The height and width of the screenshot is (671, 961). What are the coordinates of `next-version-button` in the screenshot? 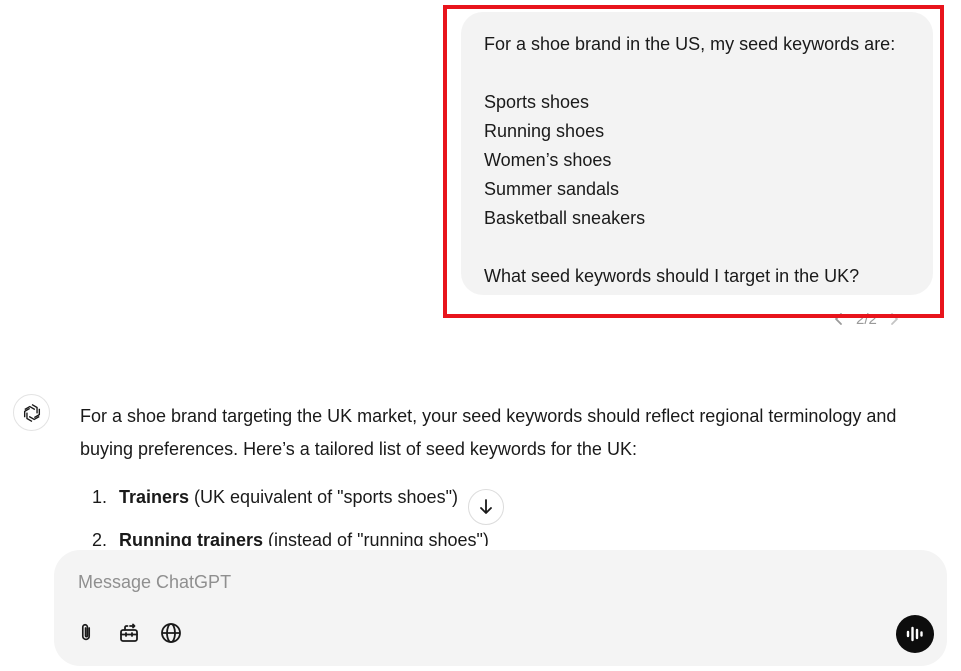 It's located at (894, 319).